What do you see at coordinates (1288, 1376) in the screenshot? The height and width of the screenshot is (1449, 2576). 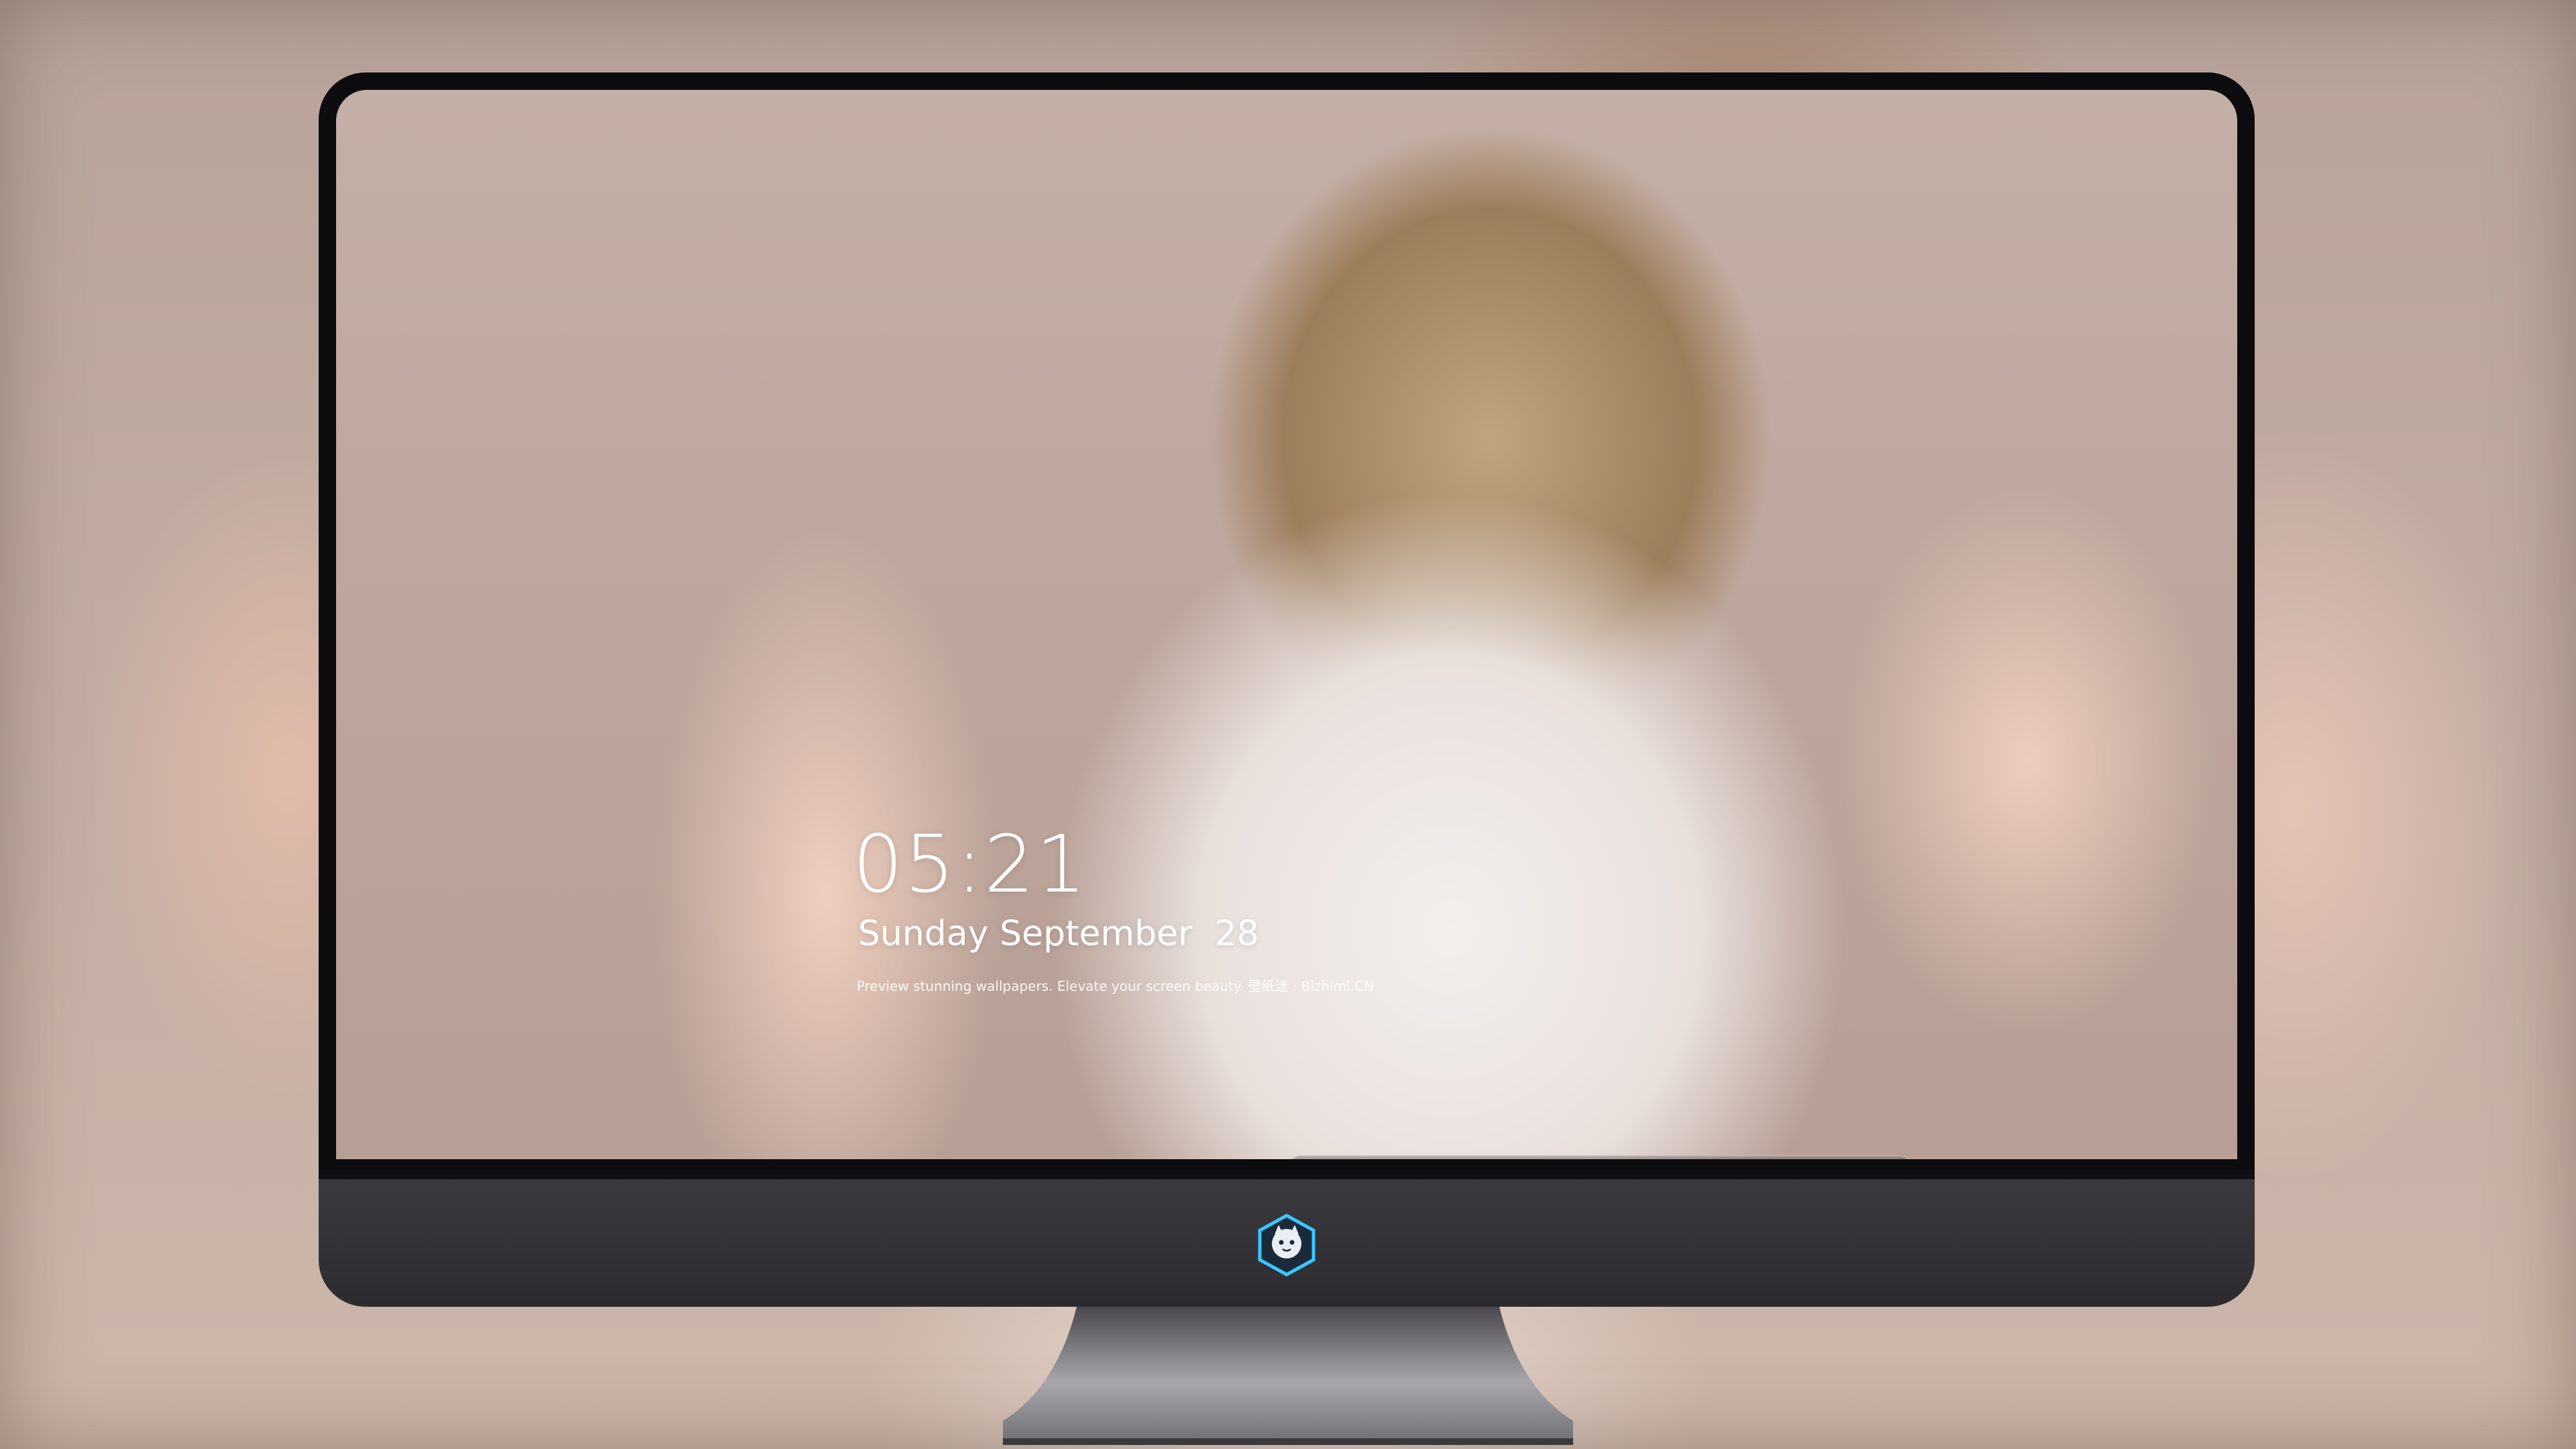 I see `monitor-stand` at bounding box center [1288, 1376].